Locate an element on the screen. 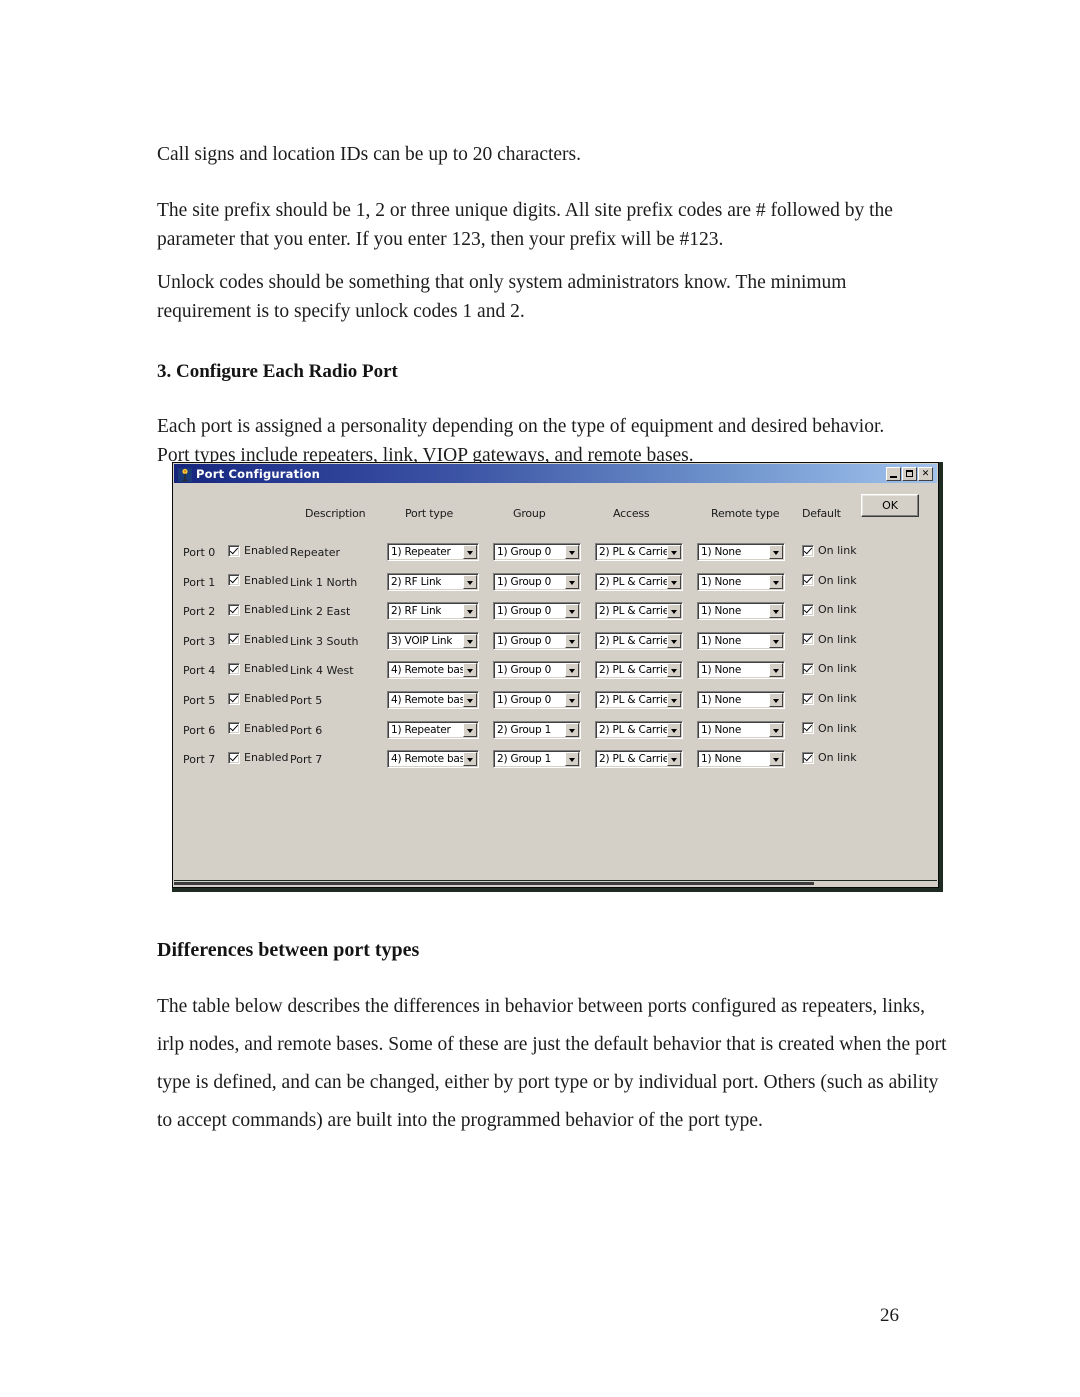  on-link-checkbox-group: On link is located at coordinates (829, 668).